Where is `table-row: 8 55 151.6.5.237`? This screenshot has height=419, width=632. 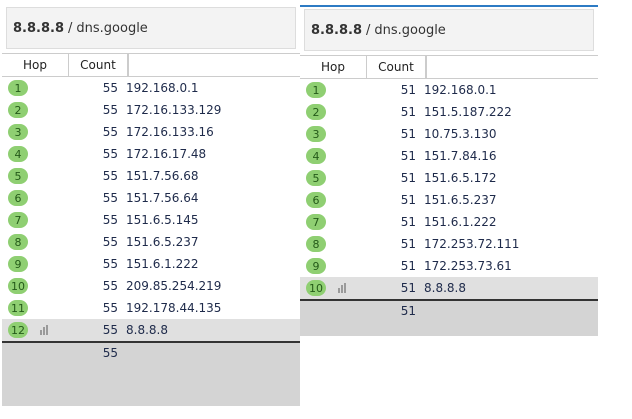 table-row: 8 55 151.6.5.237 is located at coordinates (151, 242).